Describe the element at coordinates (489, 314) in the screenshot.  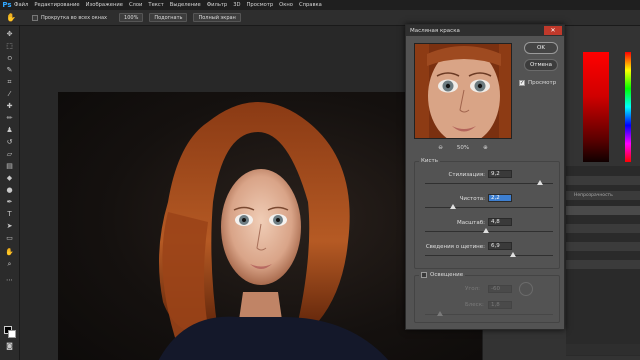
I see `shine-slider` at that location.